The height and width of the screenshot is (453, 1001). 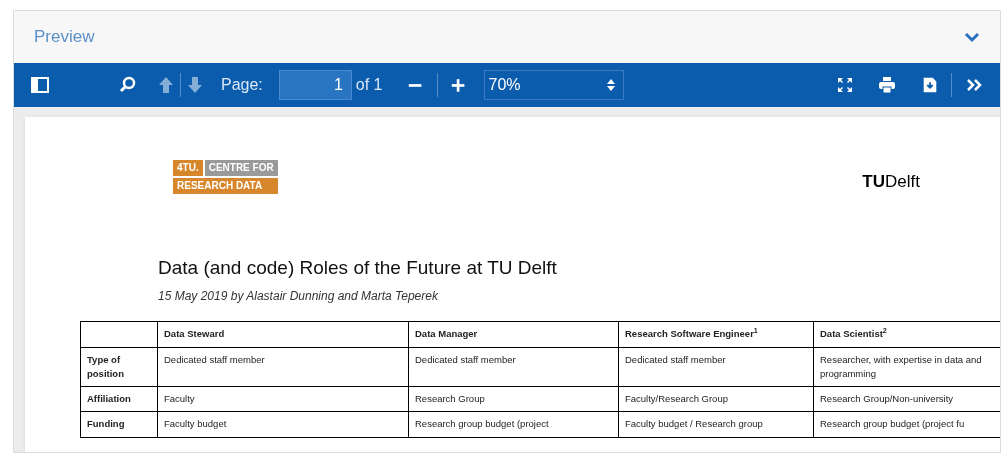 I want to click on column-header: Research Software Engineer$^{1}$, so click(x=691, y=333).